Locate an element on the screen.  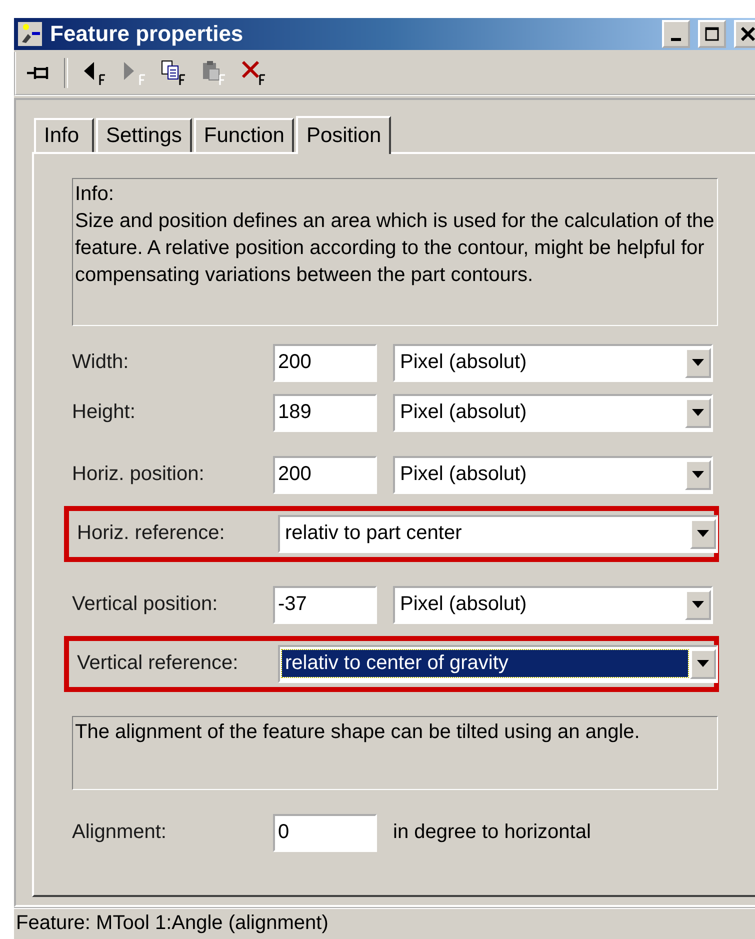
field-label: Alignment: is located at coordinates (120, 832).